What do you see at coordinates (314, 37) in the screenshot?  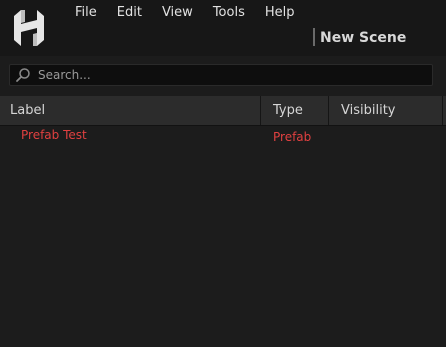 I see `scene-divider` at bounding box center [314, 37].